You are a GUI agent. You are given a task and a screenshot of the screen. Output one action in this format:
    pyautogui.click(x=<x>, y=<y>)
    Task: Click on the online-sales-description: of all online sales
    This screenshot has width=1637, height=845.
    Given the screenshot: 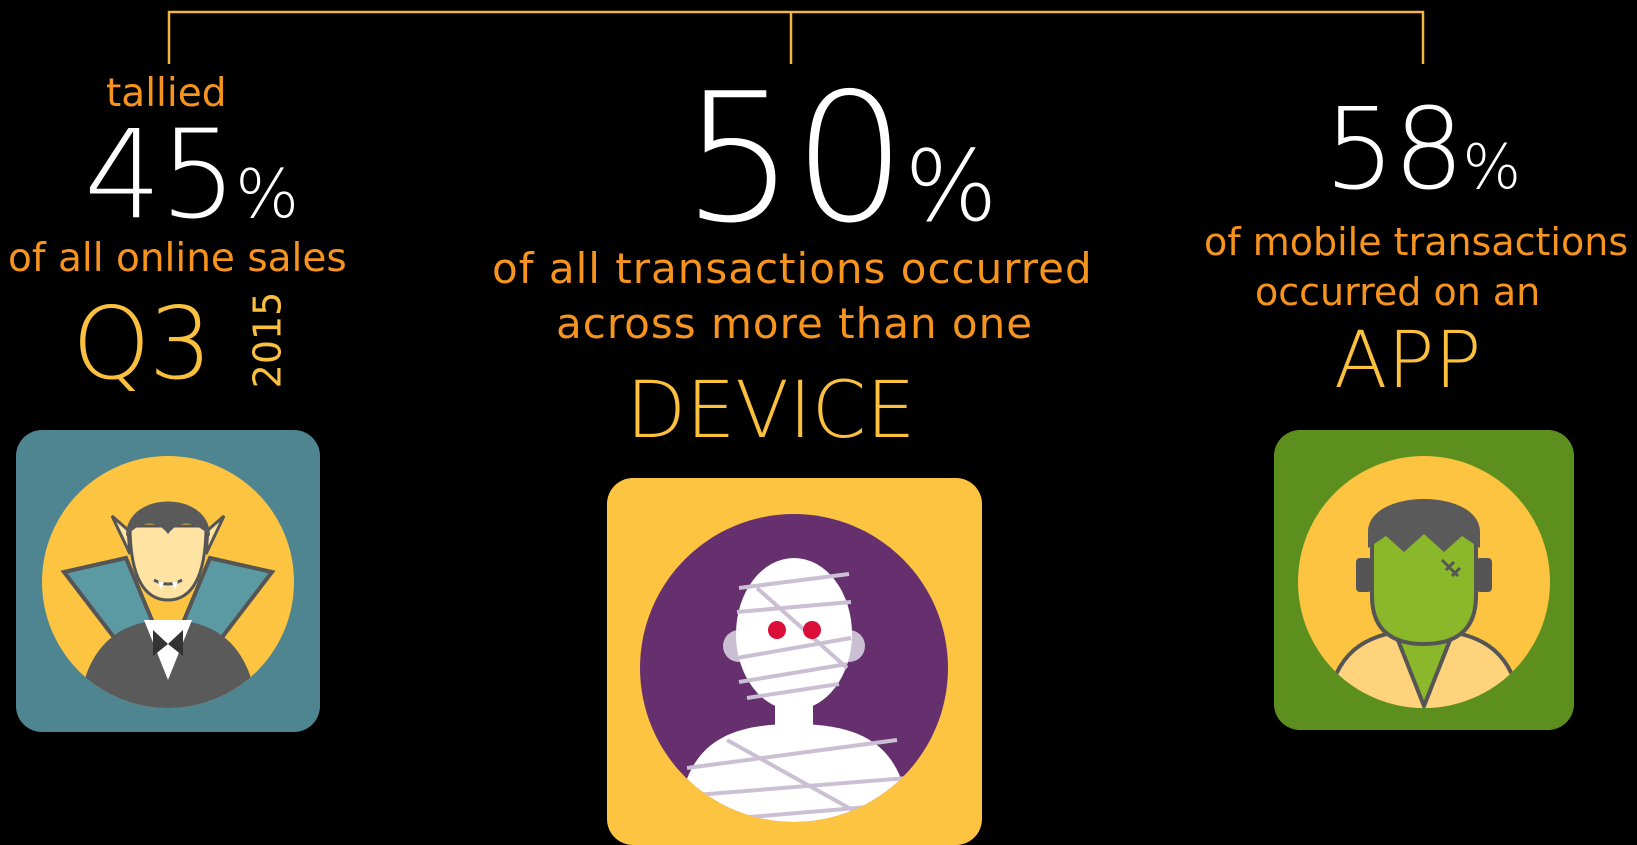 What is the action you would take?
    pyautogui.click(x=177, y=258)
    